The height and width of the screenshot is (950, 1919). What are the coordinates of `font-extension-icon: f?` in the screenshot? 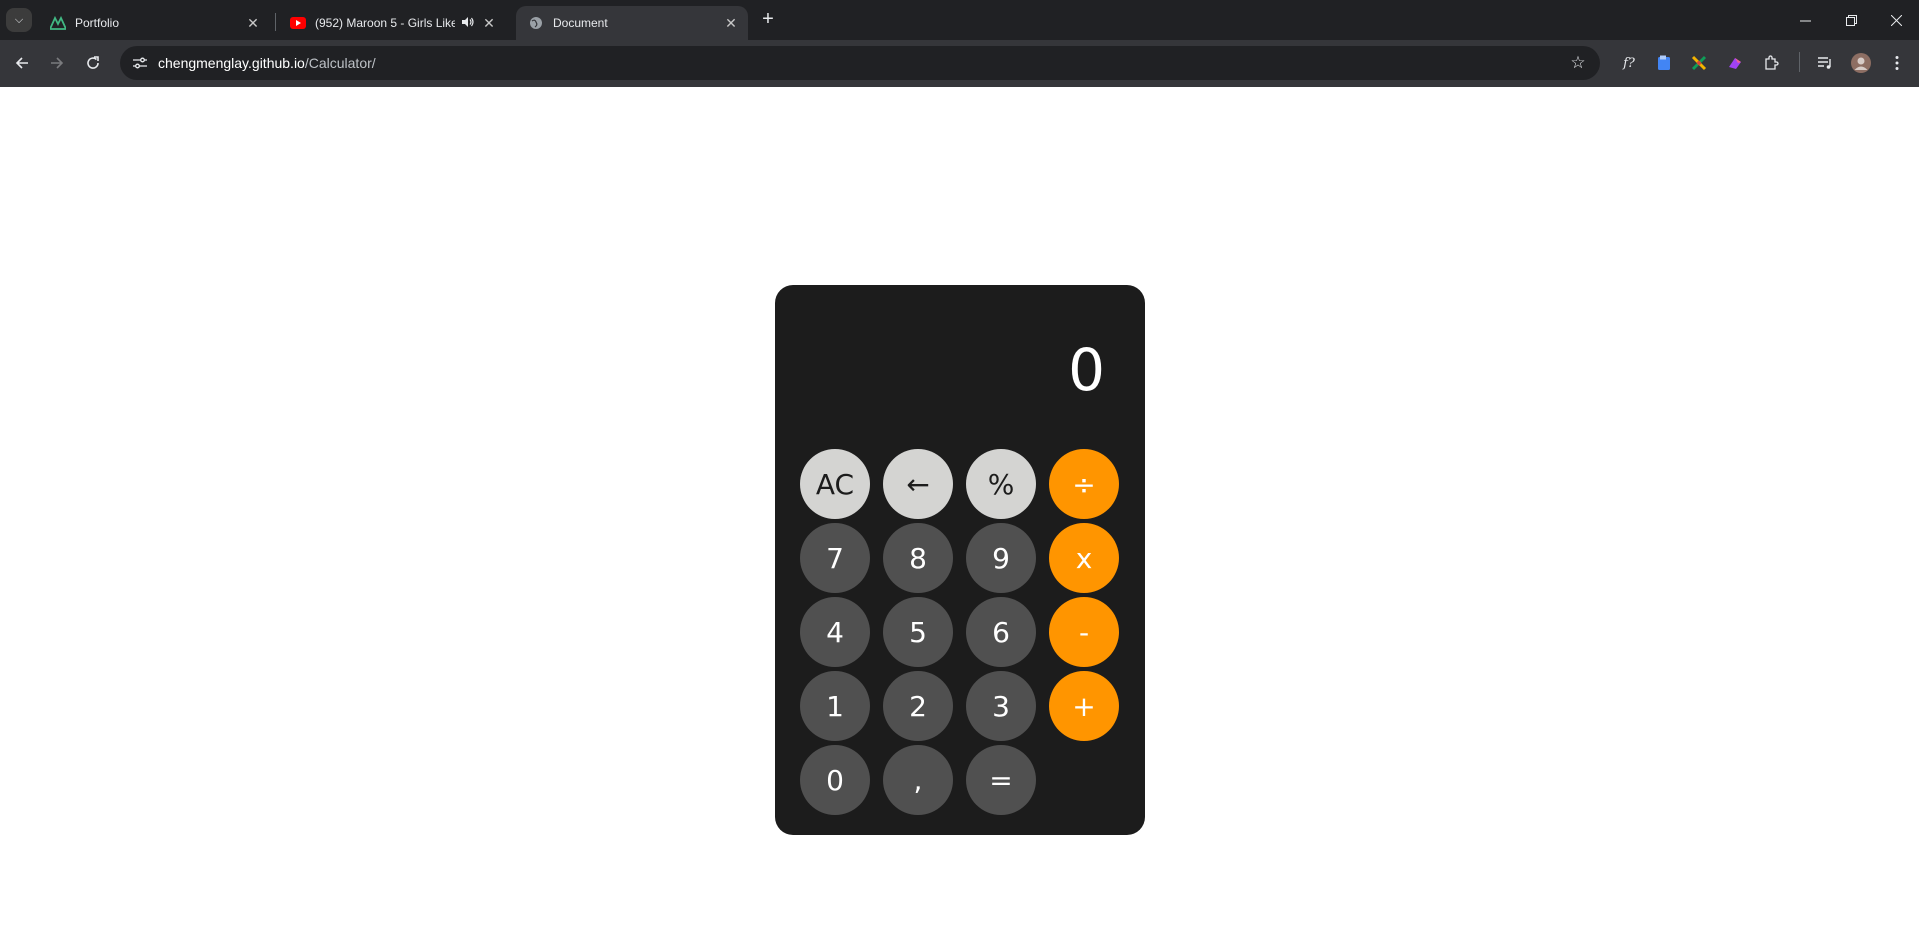 It's located at (1629, 63).